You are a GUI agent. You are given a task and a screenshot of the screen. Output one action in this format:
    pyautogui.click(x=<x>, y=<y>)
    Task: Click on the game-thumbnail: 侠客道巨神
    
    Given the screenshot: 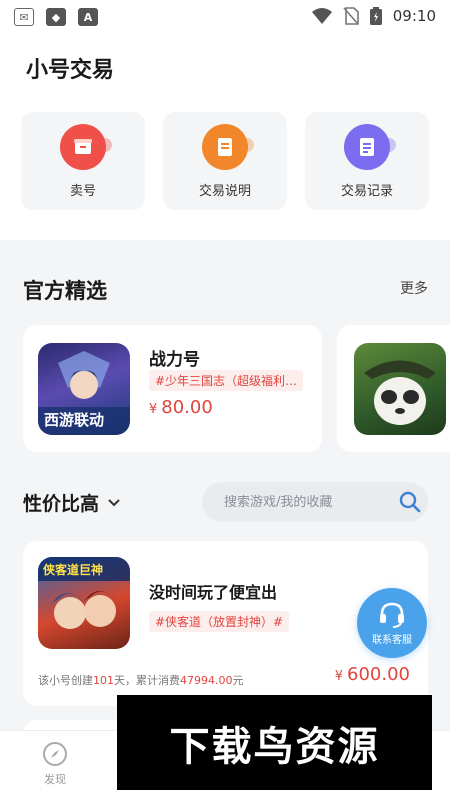 What is the action you would take?
    pyautogui.click(x=84, y=603)
    